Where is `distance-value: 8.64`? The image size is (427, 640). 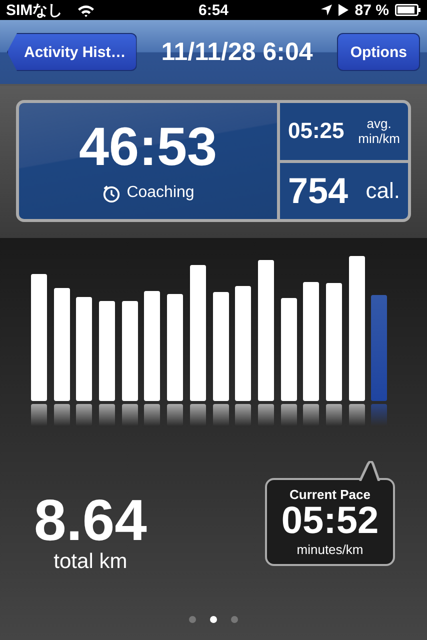 distance-value: 8.64 is located at coordinates (90, 521).